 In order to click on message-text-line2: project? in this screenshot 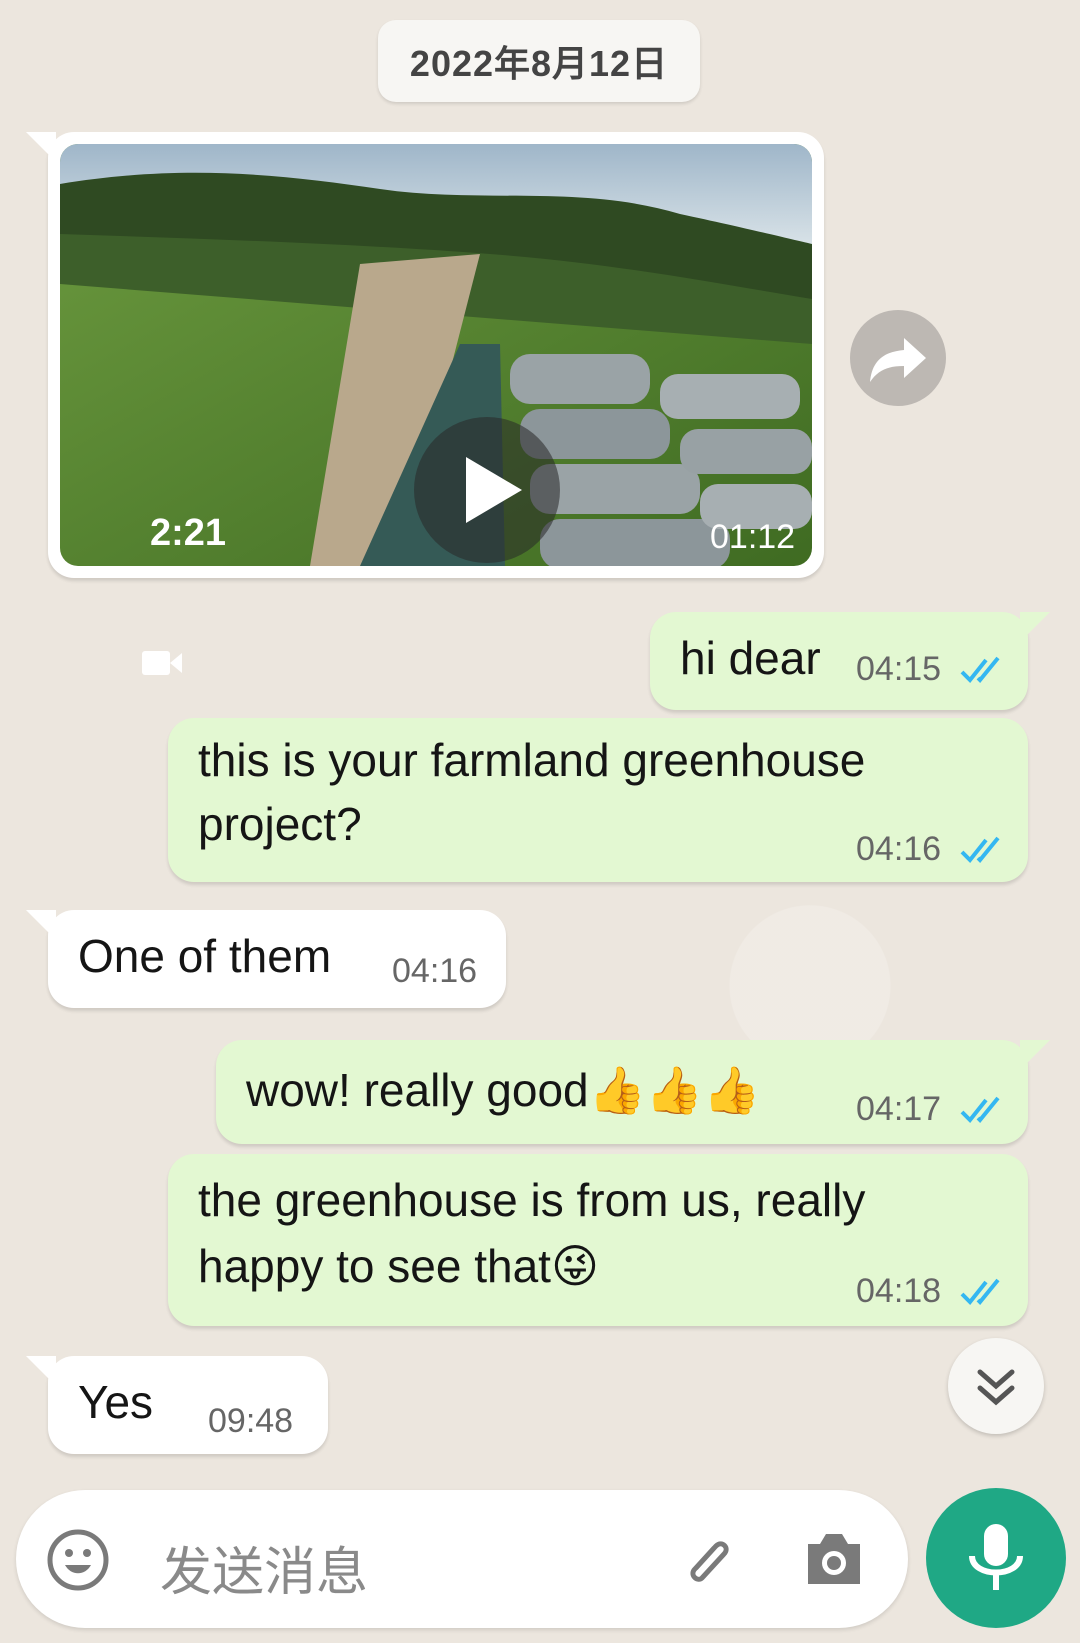, I will do `click(280, 824)`.